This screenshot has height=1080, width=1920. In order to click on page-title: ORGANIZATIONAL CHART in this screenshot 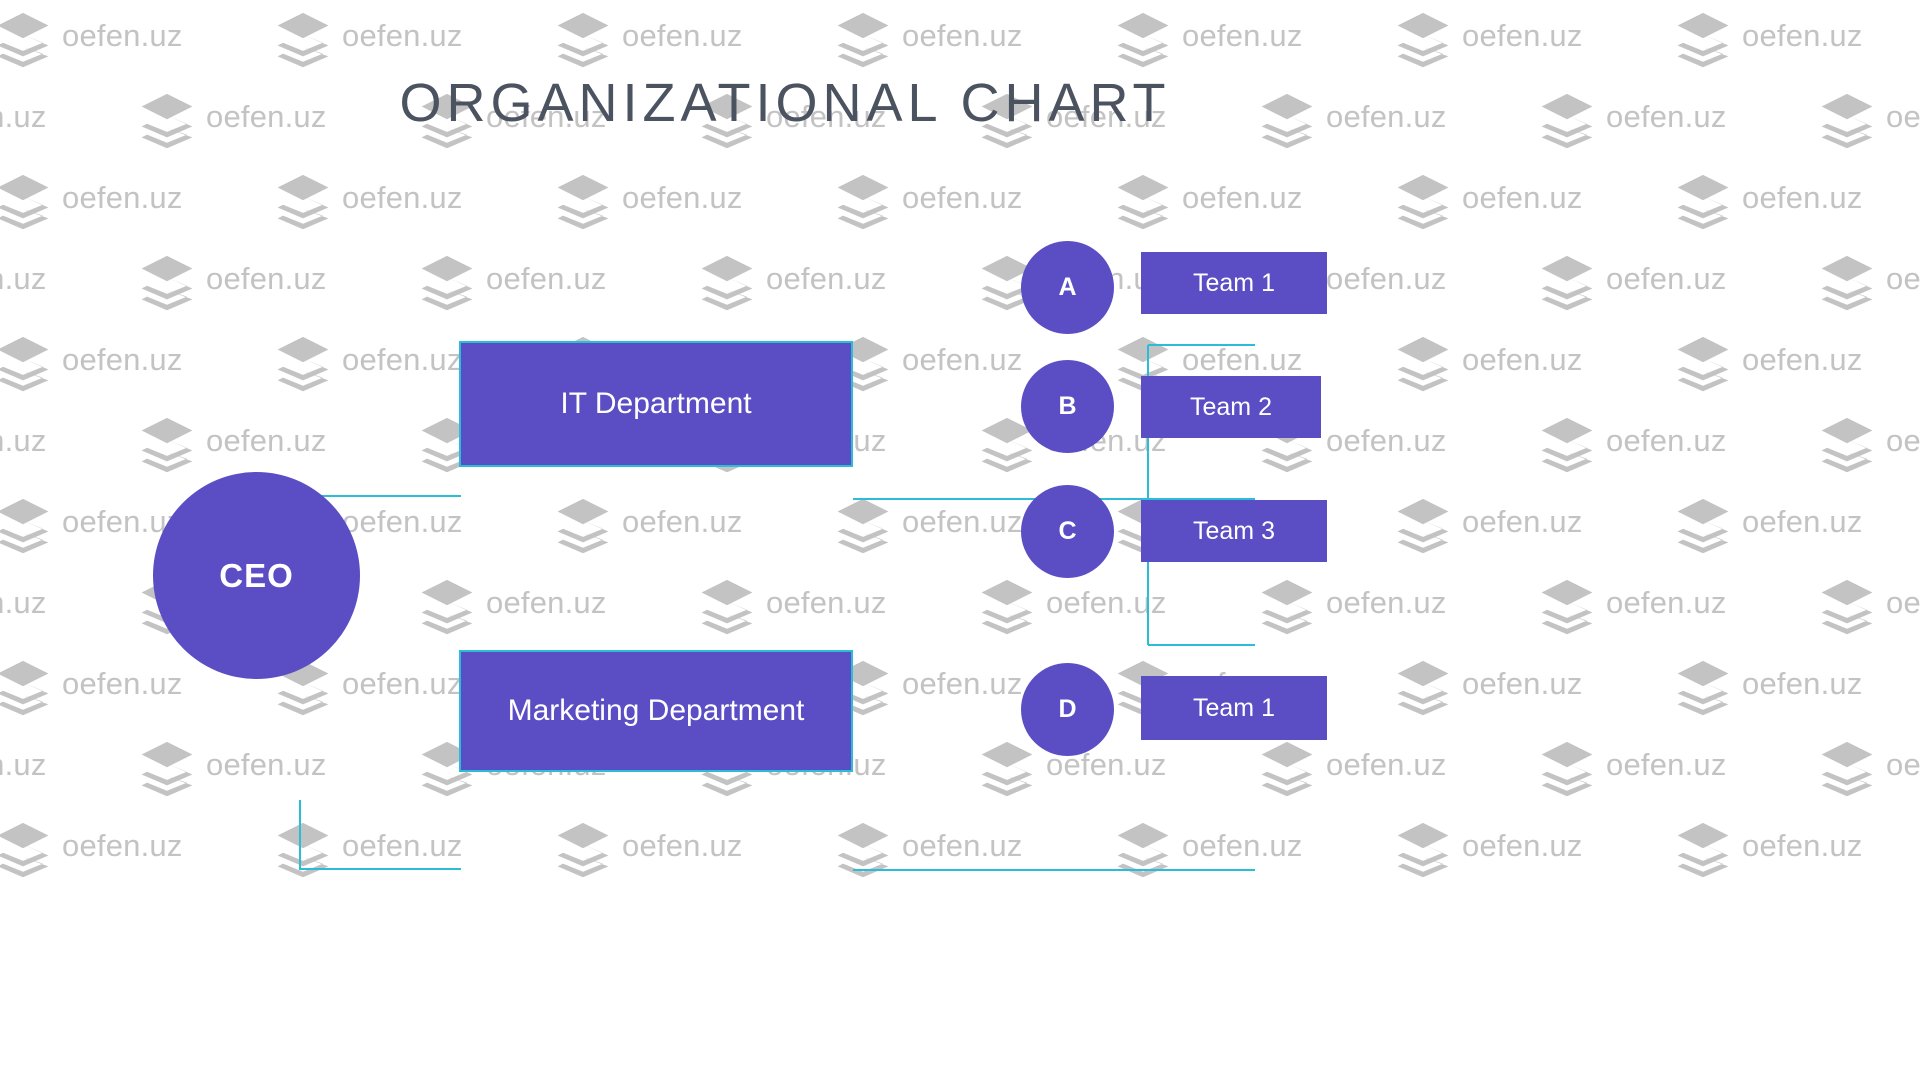, I will do `click(785, 103)`.